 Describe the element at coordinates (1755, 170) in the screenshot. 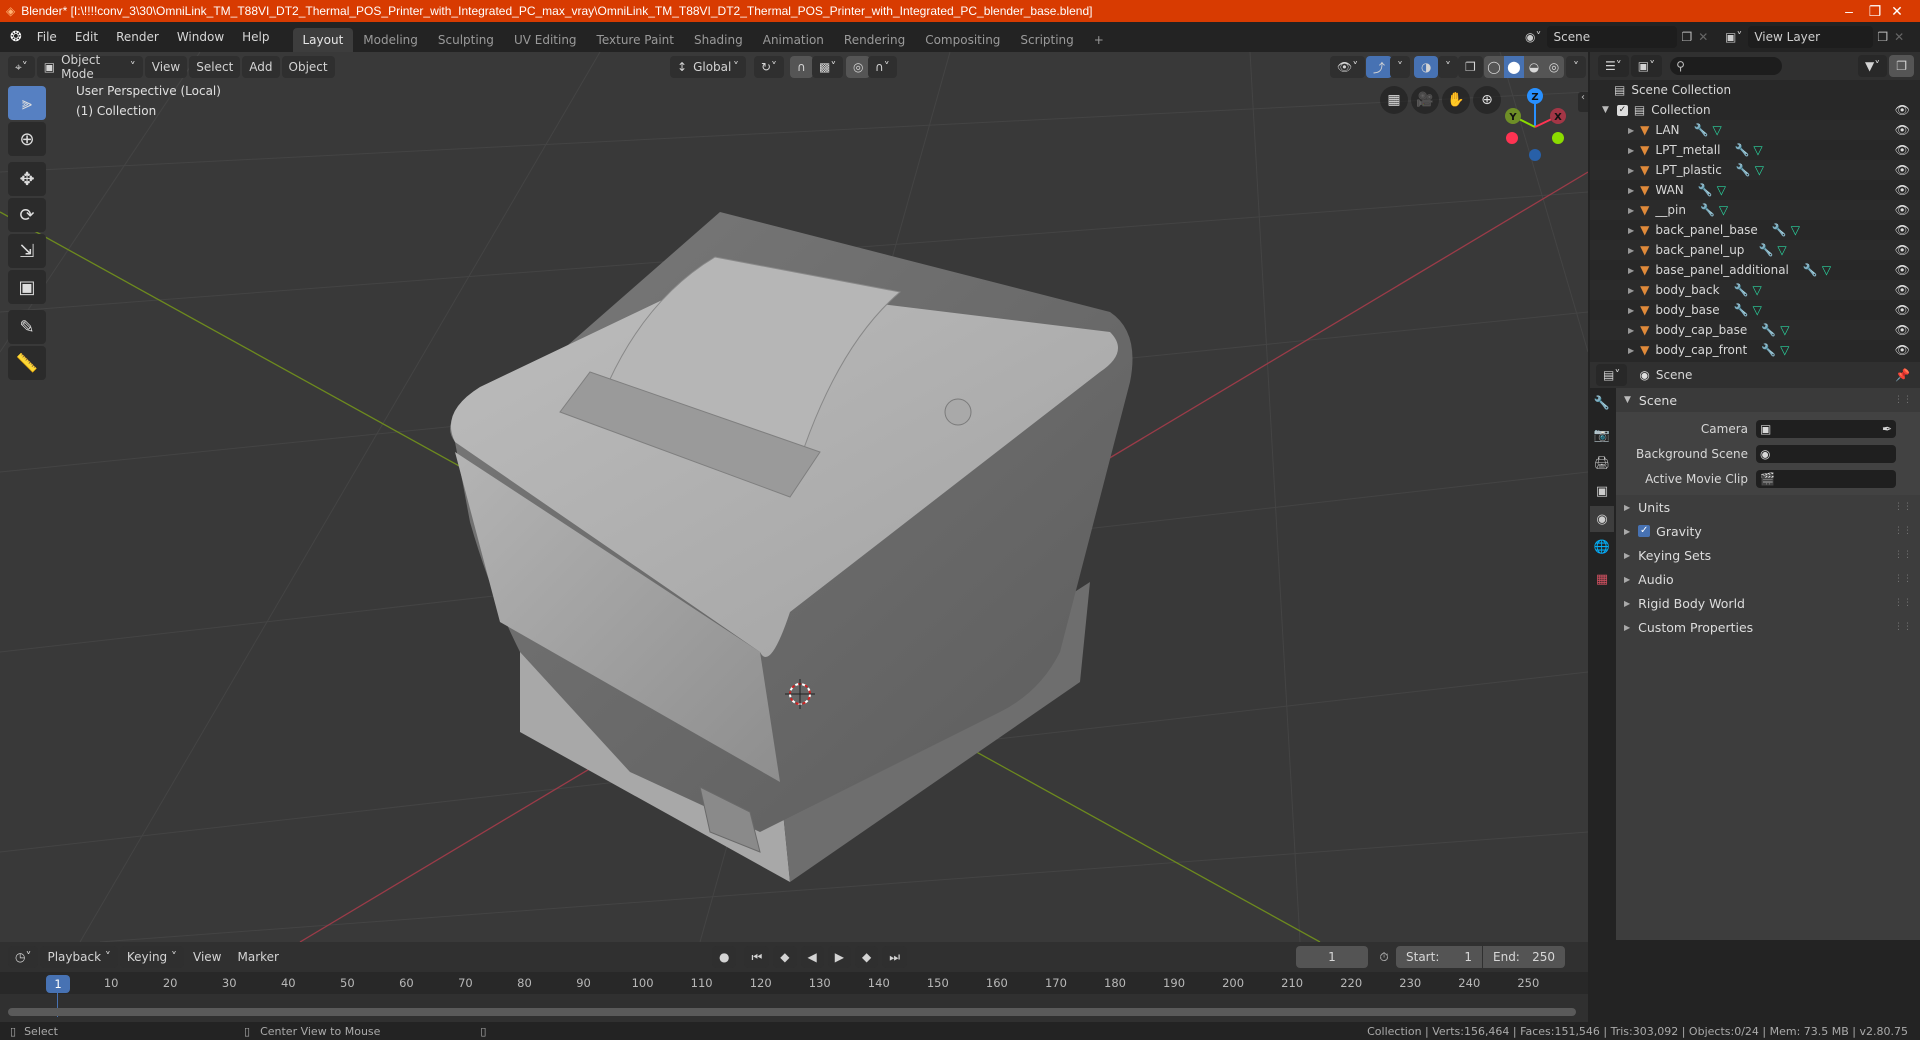

I see `outliner-object-row: ▶ ▼ LPT_plastic 🔧 ▽ 👁` at that location.